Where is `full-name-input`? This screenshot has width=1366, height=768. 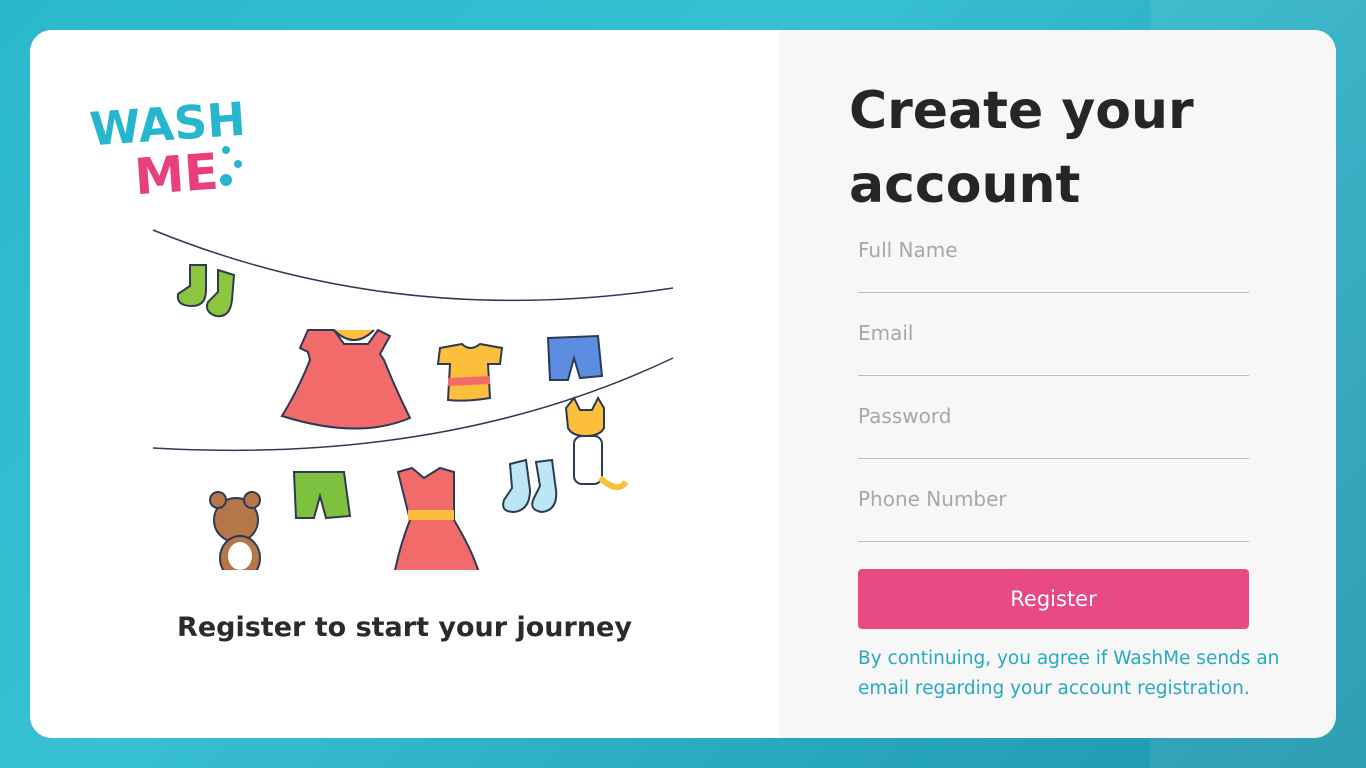 full-name-input is located at coordinates (1053, 250).